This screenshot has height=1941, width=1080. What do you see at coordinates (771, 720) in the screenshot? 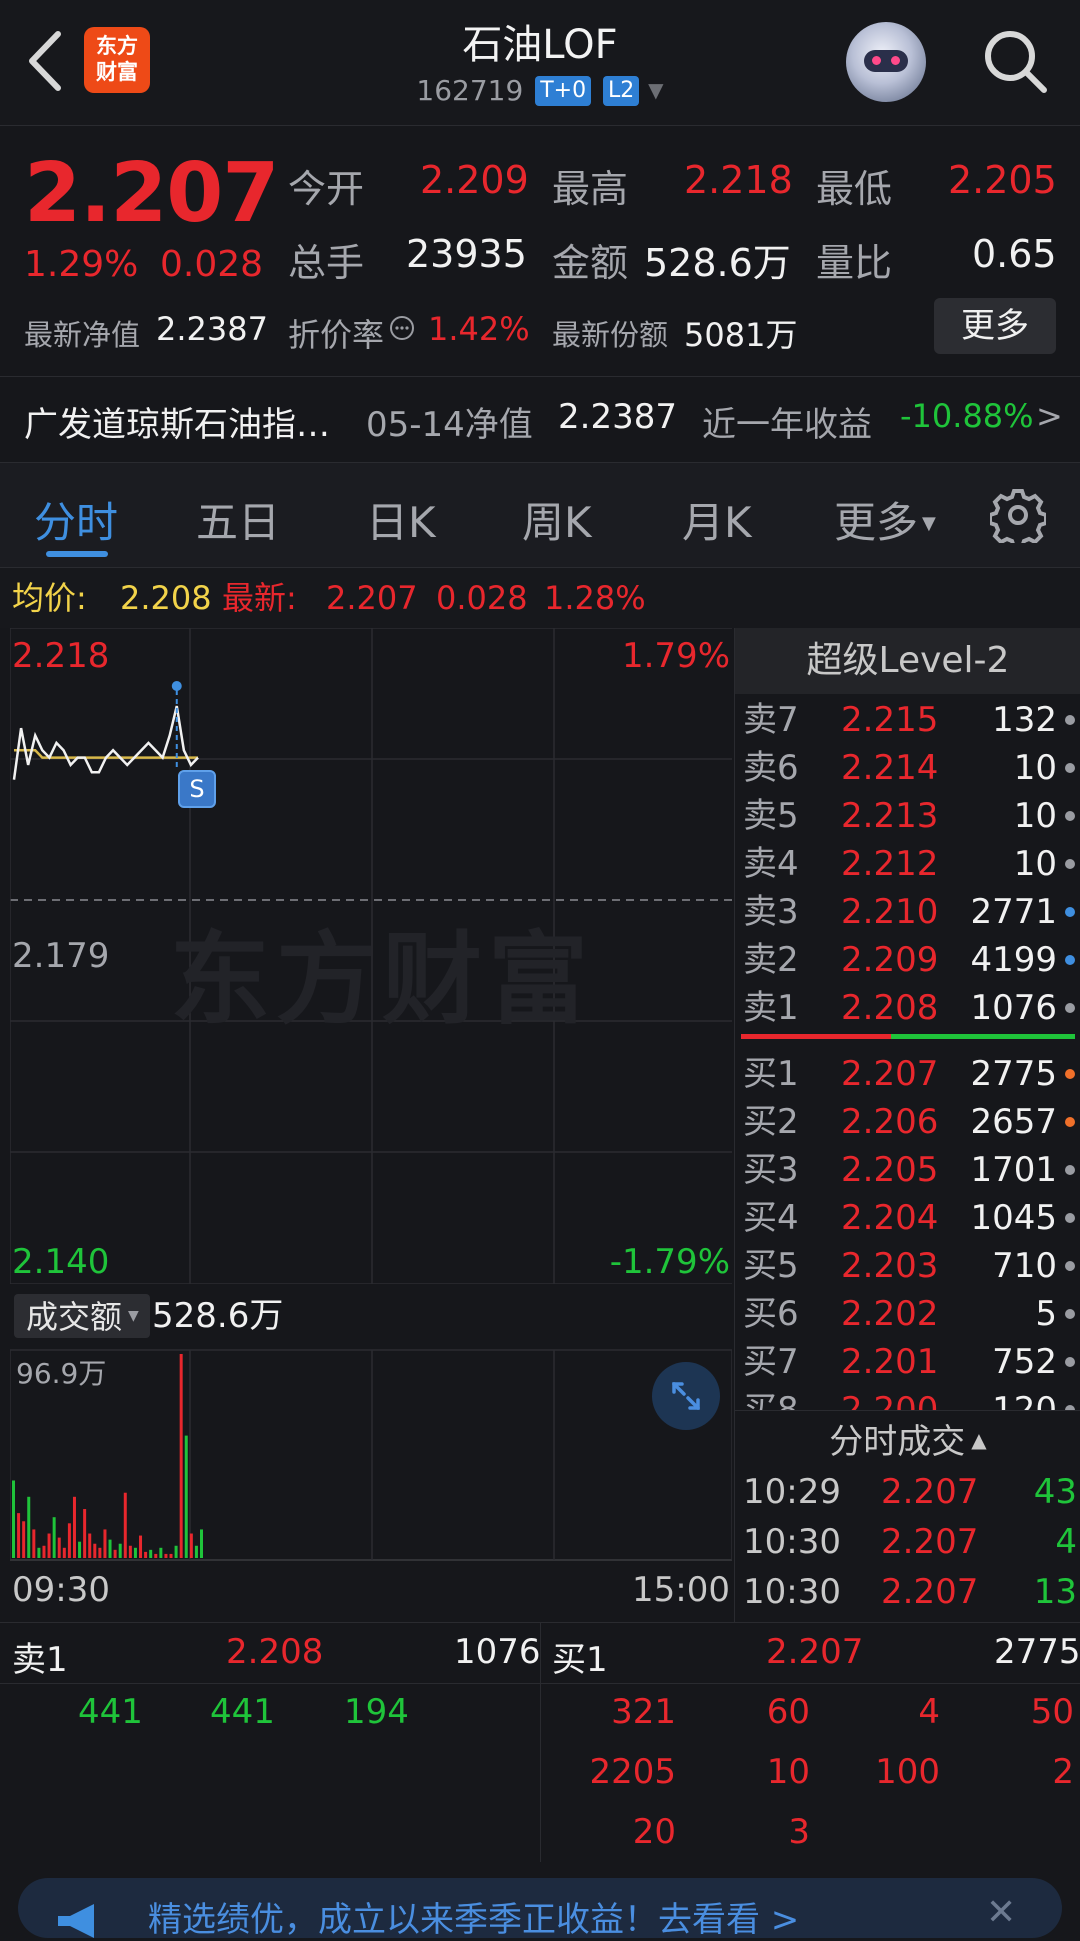
I see `asks-level-label: 卖7` at bounding box center [771, 720].